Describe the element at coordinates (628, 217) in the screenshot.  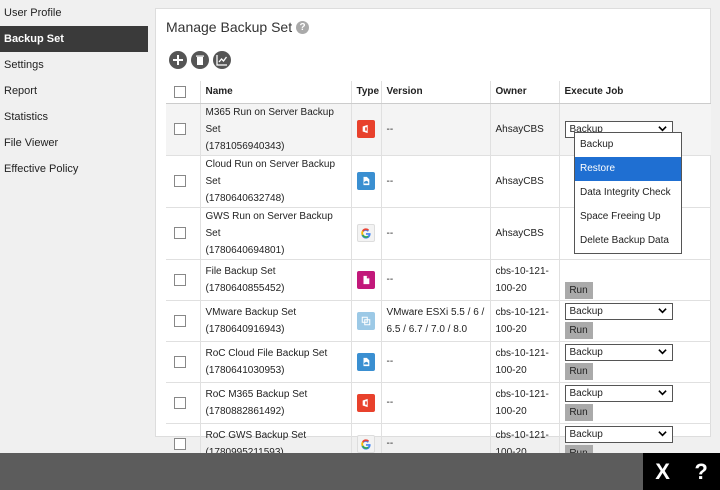
I see `dropdown-option-space-freeing-up: Space Freeing Up` at that location.